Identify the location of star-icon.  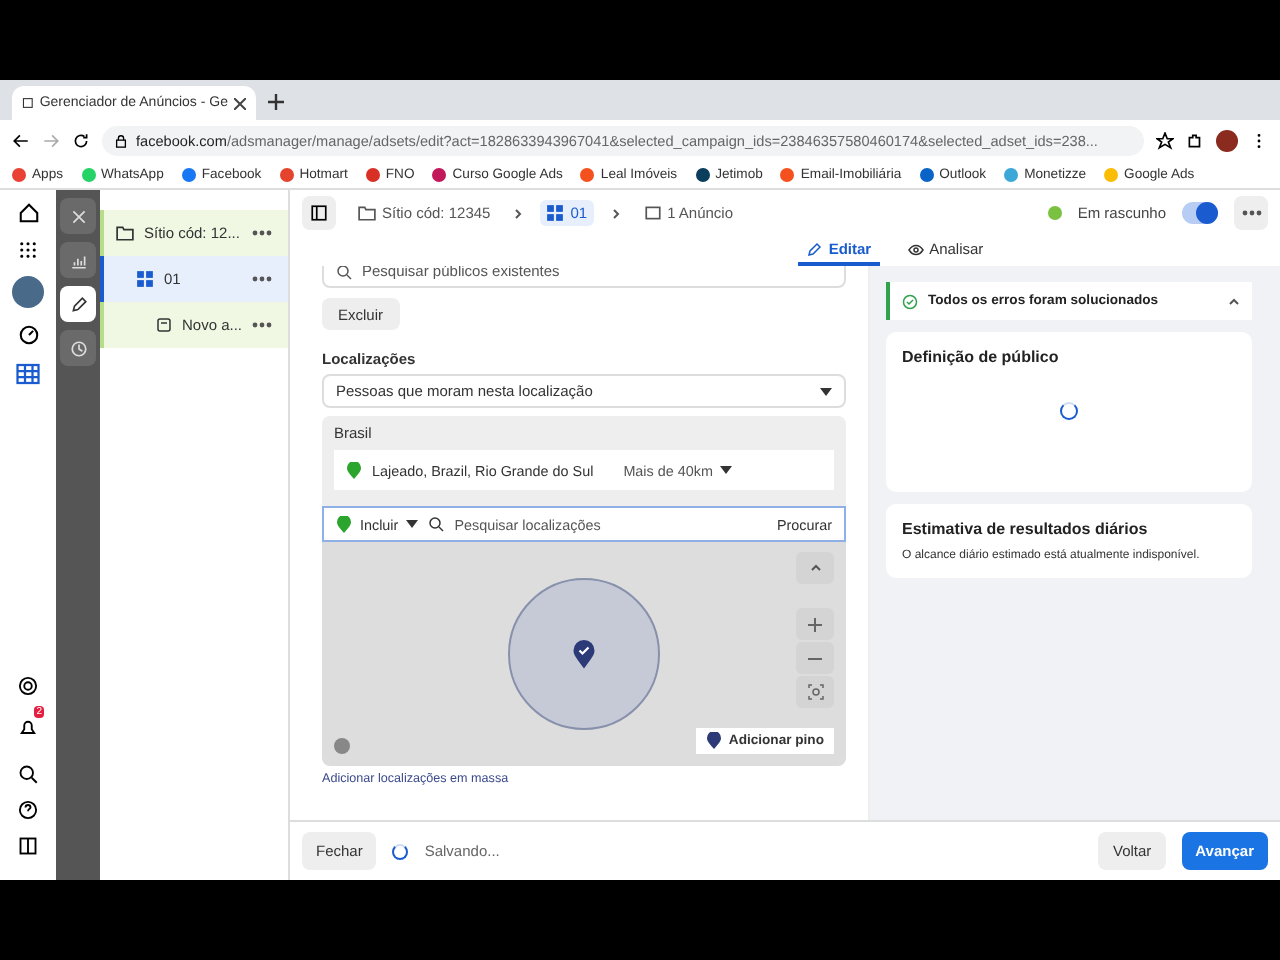
(1165, 140).